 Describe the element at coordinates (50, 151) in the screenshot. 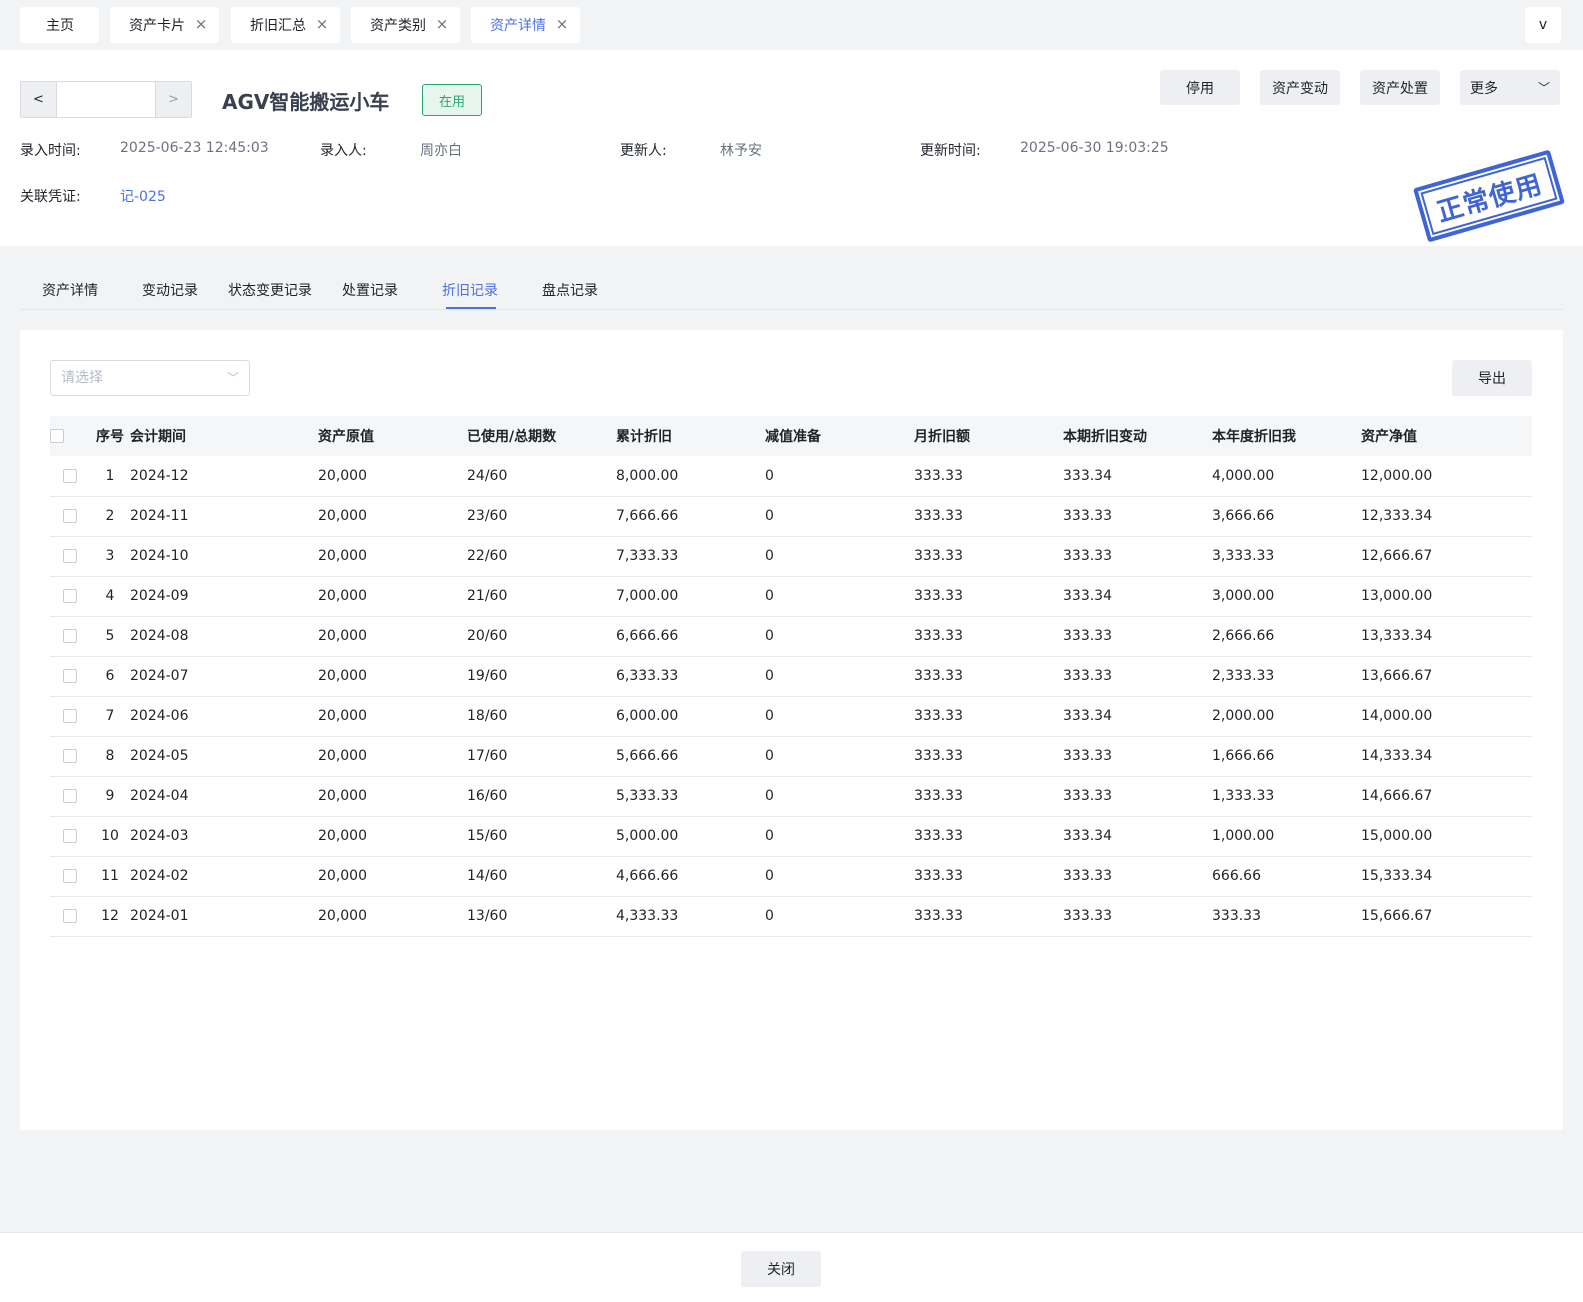

I see `created-at-label: 录入时间:` at that location.